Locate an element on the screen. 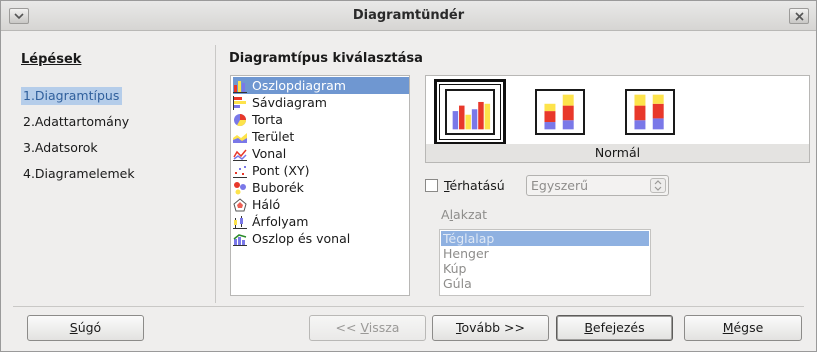  spin-arrows-icon is located at coordinates (658, 185).